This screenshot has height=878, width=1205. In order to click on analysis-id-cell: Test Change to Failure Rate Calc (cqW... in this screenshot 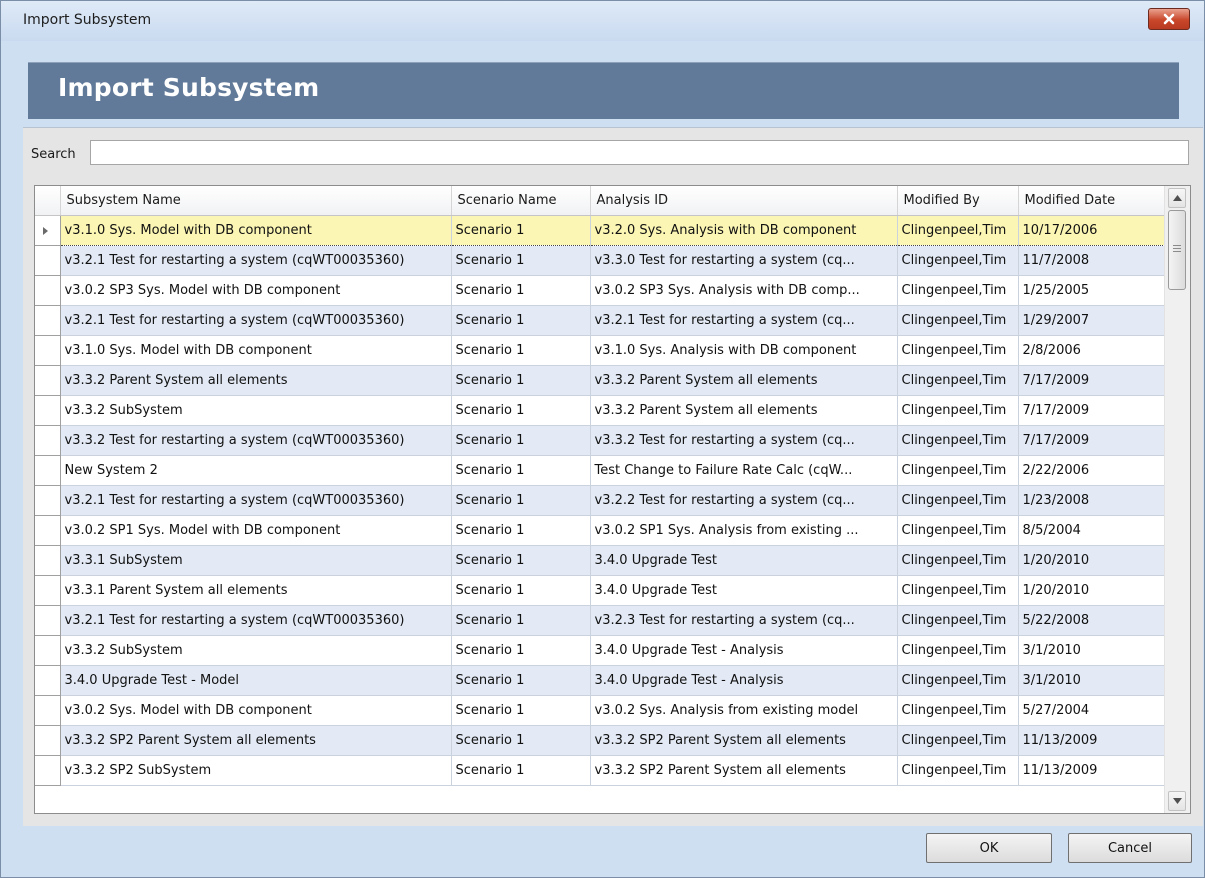, I will do `click(744, 470)`.